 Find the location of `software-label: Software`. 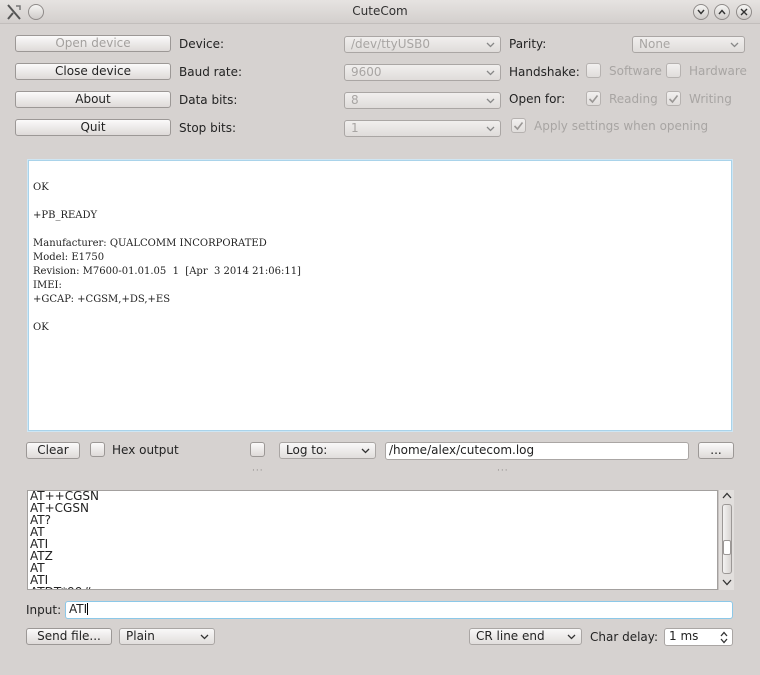

software-label: Software is located at coordinates (635, 71).